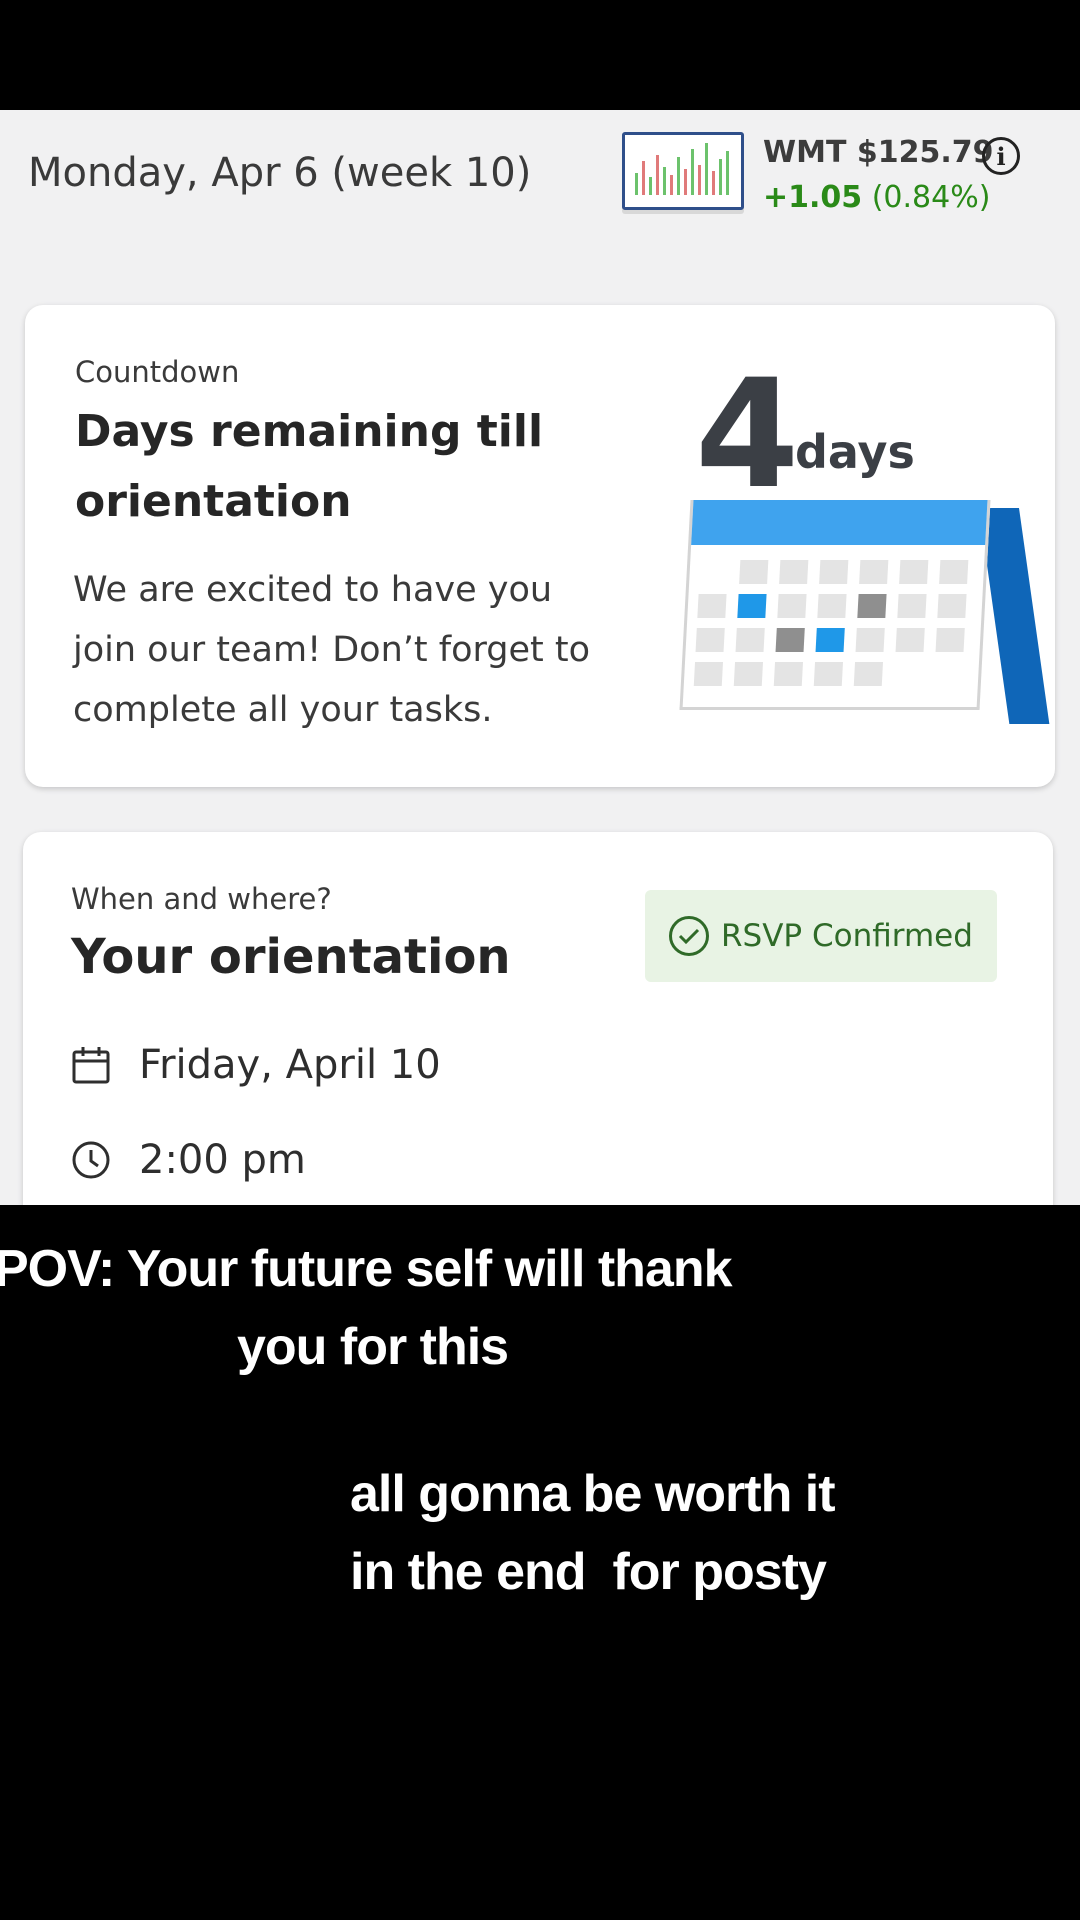 The image size is (1080, 1920). What do you see at coordinates (931, 197) in the screenshot?
I see `stock-change-percent: (0.84%)` at bounding box center [931, 197].